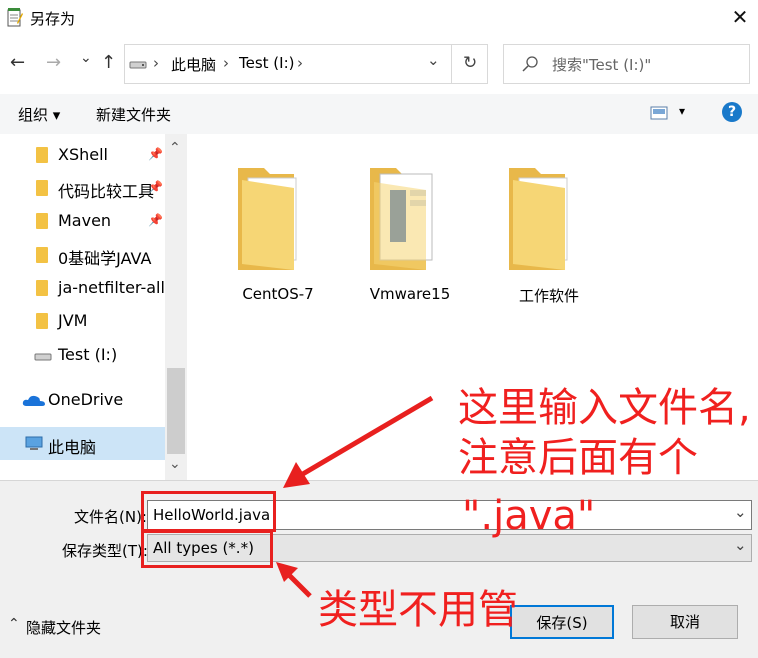 This screenshot has height=658, width=758. I want to click on annotation-arrows, so click(355, 496).